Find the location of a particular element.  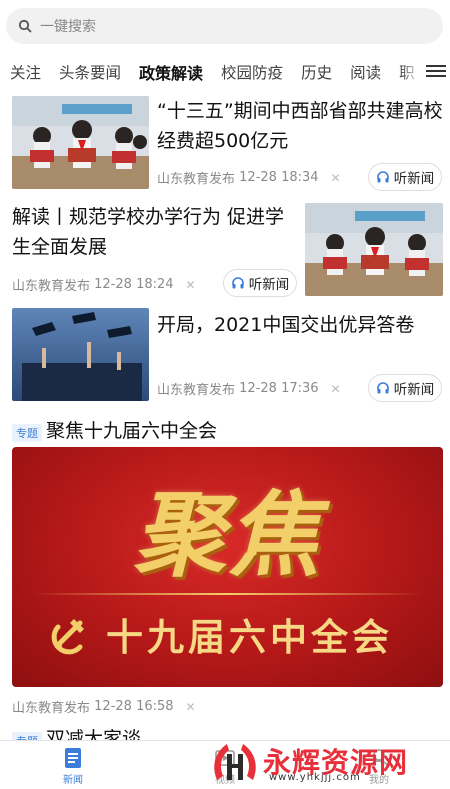

news-meta: 山东教育发布 12-28 18:34 ✕ is located at coordinates (249, 177).